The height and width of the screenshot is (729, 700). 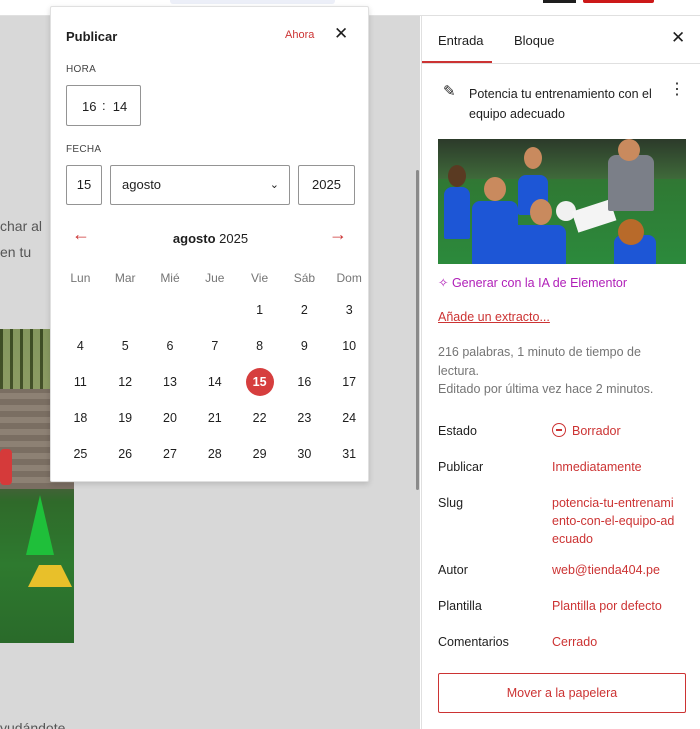 What do you see at coordinates (80, 382) in the screenshot?
I see `calendar-day: 11` at bounding box center [80, 382].